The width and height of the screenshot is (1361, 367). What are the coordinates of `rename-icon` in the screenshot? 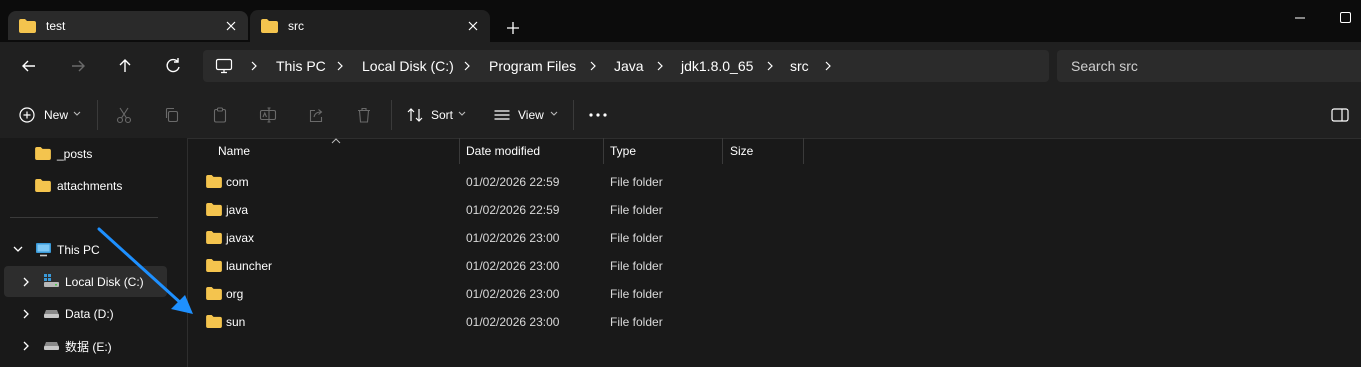 It's located at (268, 115).